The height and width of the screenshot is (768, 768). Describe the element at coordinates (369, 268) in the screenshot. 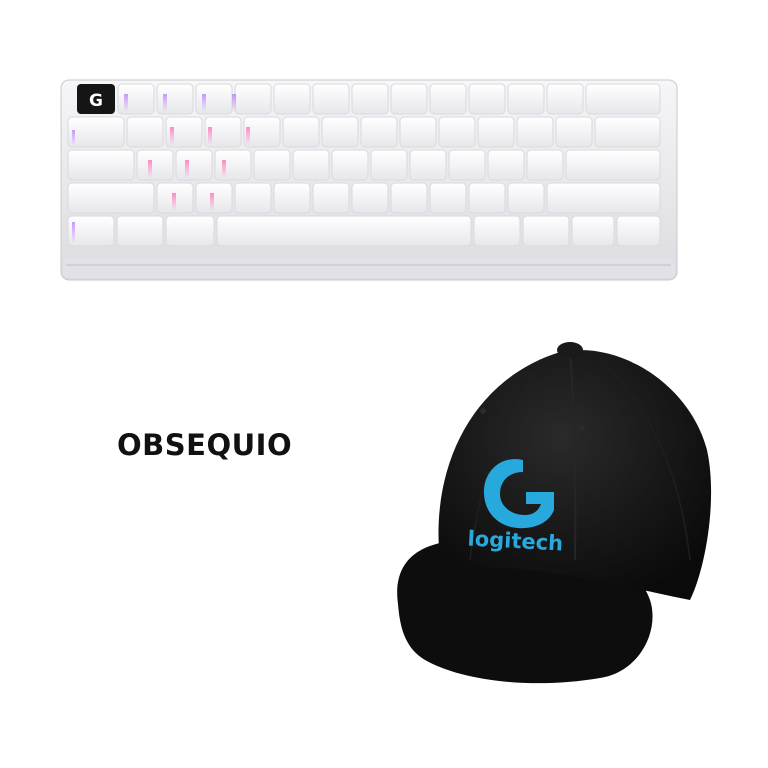

I see `keyboard-bezel` at that location.